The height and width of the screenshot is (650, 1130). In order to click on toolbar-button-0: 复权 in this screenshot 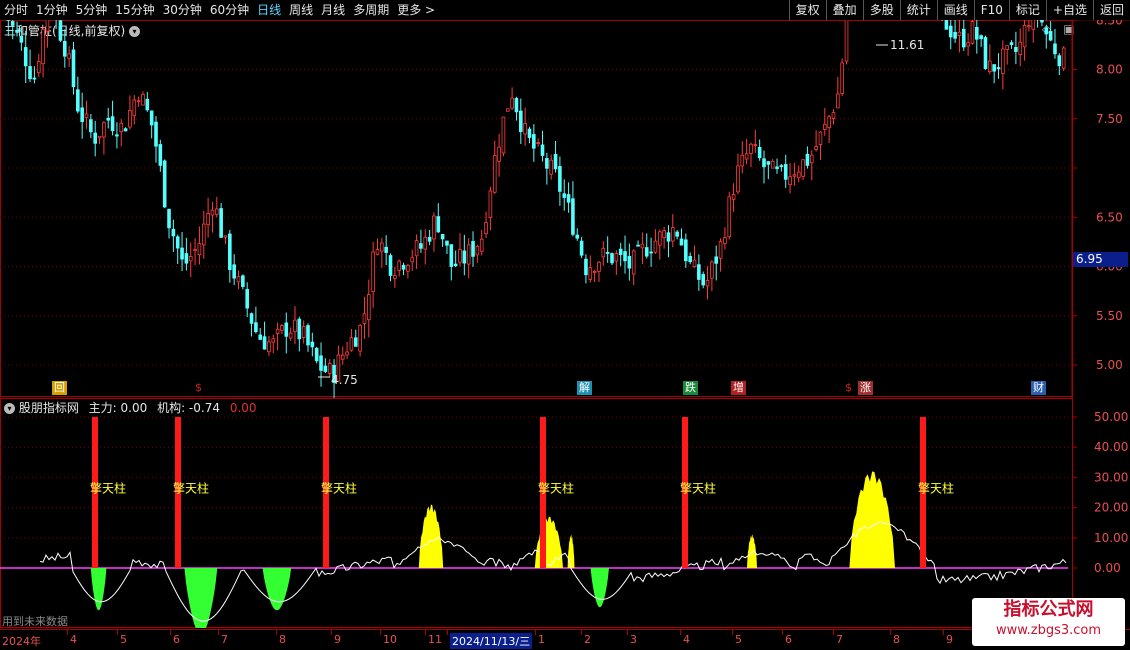, I will do `click(807, 10)`.